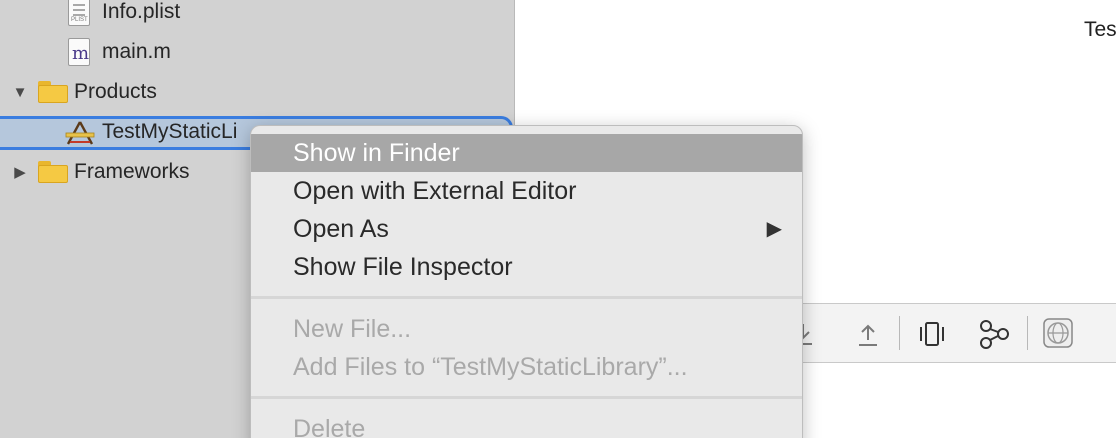  I want to click on objc-file-icon: m, so click(79, 52).